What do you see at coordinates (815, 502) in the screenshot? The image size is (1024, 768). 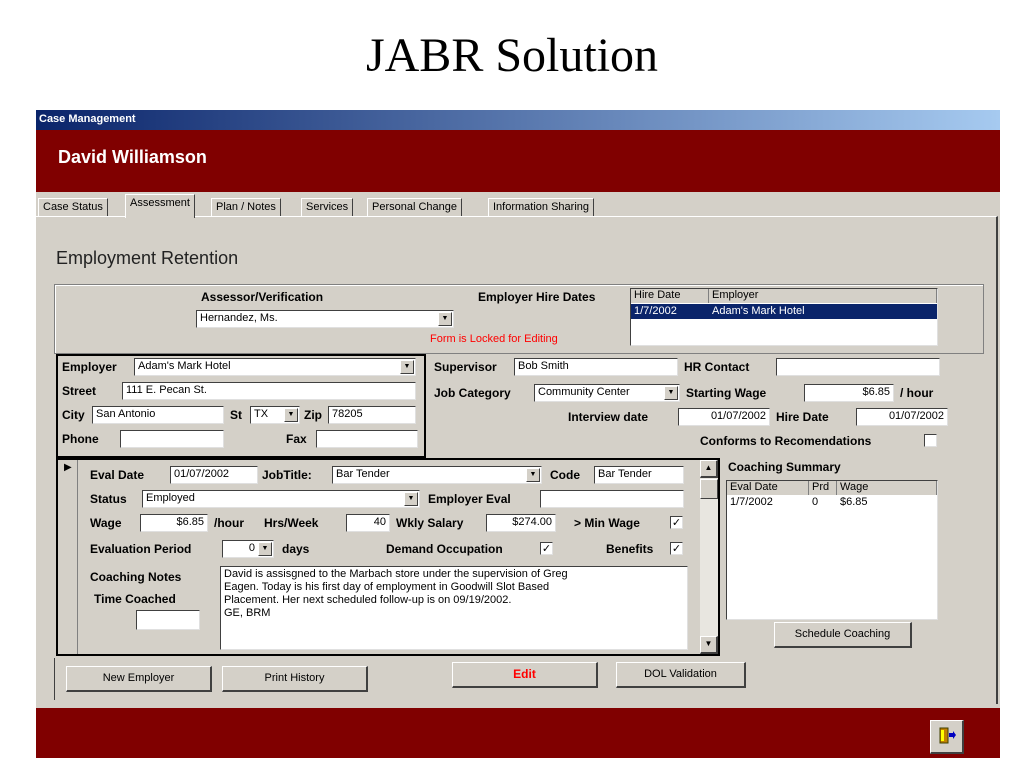 I see `summary-prd-cell: 0` at bounding box center [815, 502].